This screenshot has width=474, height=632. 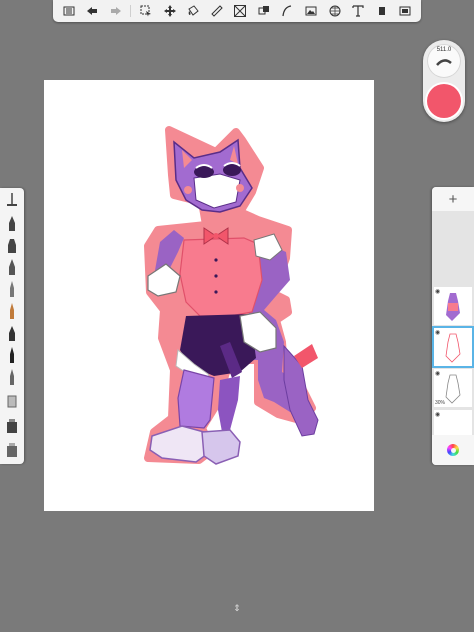 I want to click on gallery-icon, so click(x=69, y=11).